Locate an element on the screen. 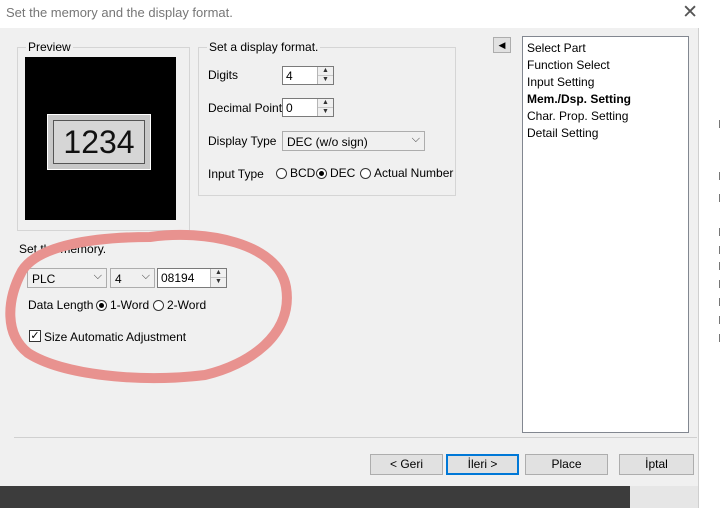  input-type-label: Input Type is located at coordinates (236, 174).